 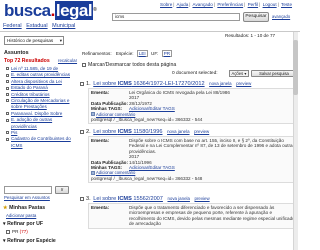 I want to click on refinar-uf-heading: ▾ Refinar por UF, so click(x=23, y=224).